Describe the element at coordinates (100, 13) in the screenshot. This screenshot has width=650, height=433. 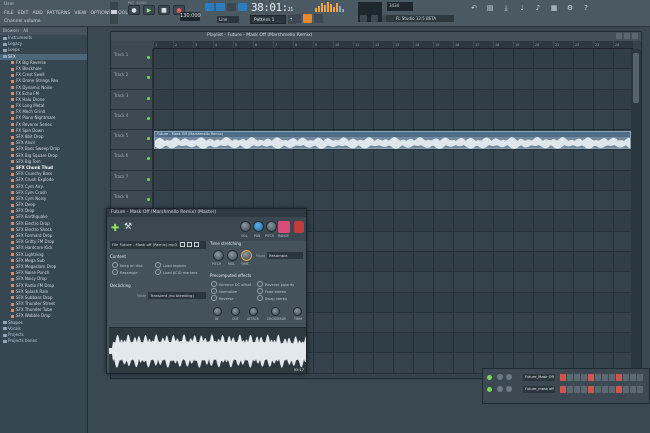
I see `menu-options: OPTIONS` at that location.